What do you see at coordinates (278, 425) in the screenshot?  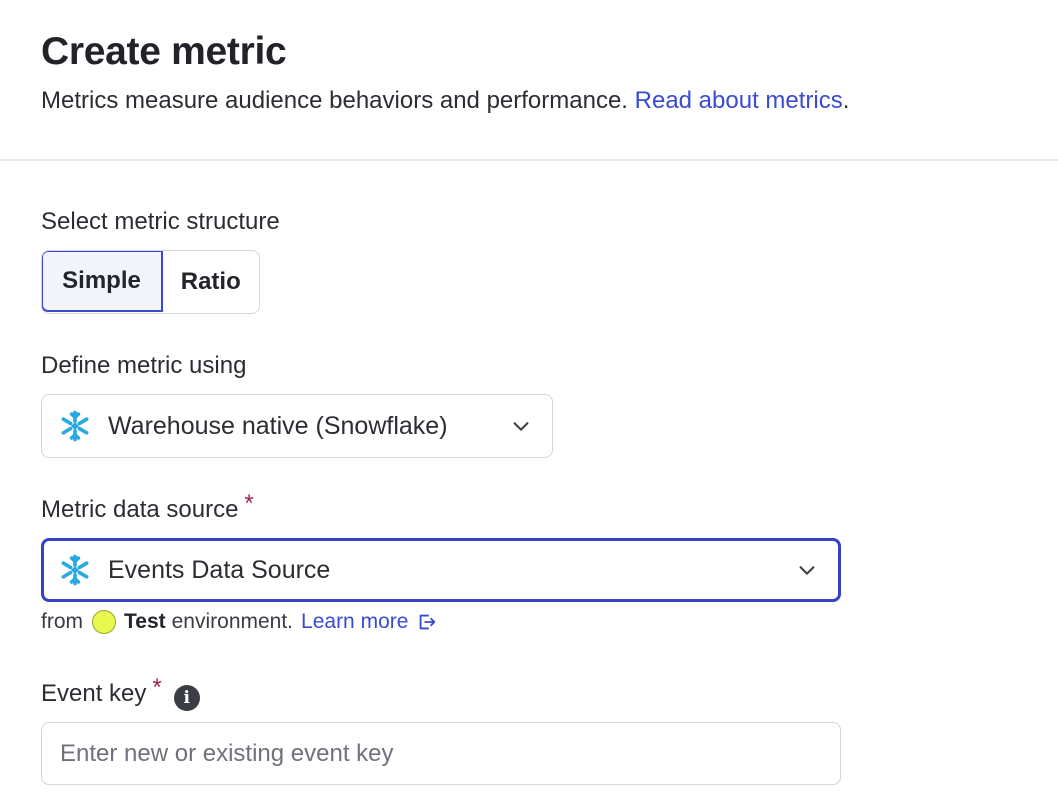 I see `define-metric-value: Warehouse native (Snowflake)` at bounding box center [278, 425].